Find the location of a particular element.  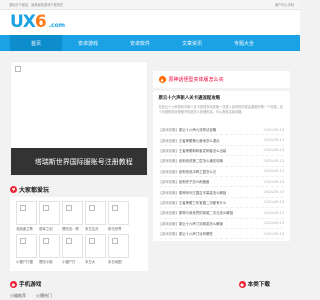

game-card: 射击世界 is located at coordinates (118, 216).